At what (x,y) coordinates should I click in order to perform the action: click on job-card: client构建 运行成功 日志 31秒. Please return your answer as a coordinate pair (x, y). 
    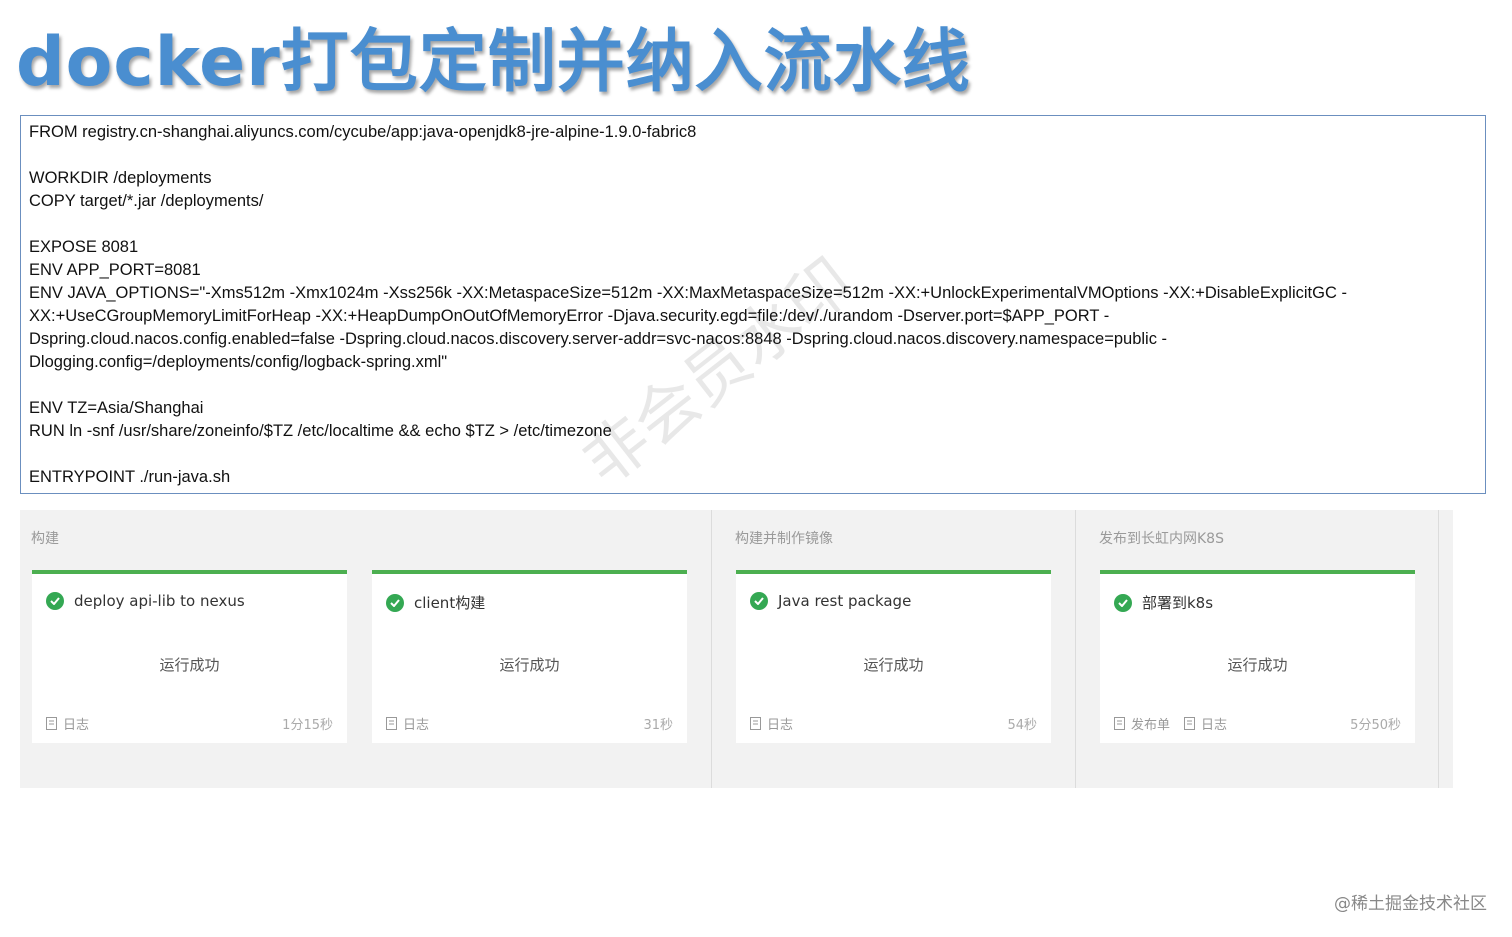
    Looking at the image, I should click on (529, 656).